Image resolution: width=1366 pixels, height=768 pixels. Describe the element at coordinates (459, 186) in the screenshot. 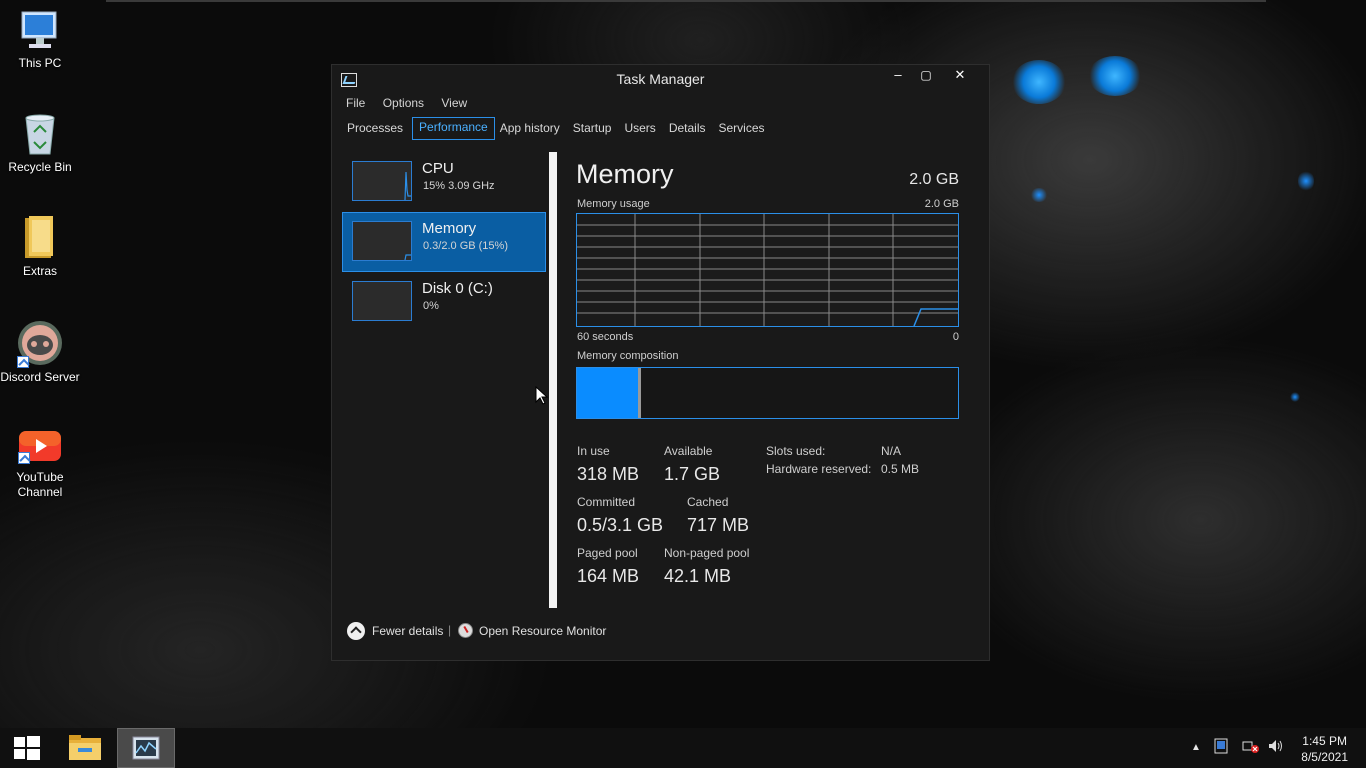

I see `sidebar-item-detail: 15% 3.09 GHz` at that location.